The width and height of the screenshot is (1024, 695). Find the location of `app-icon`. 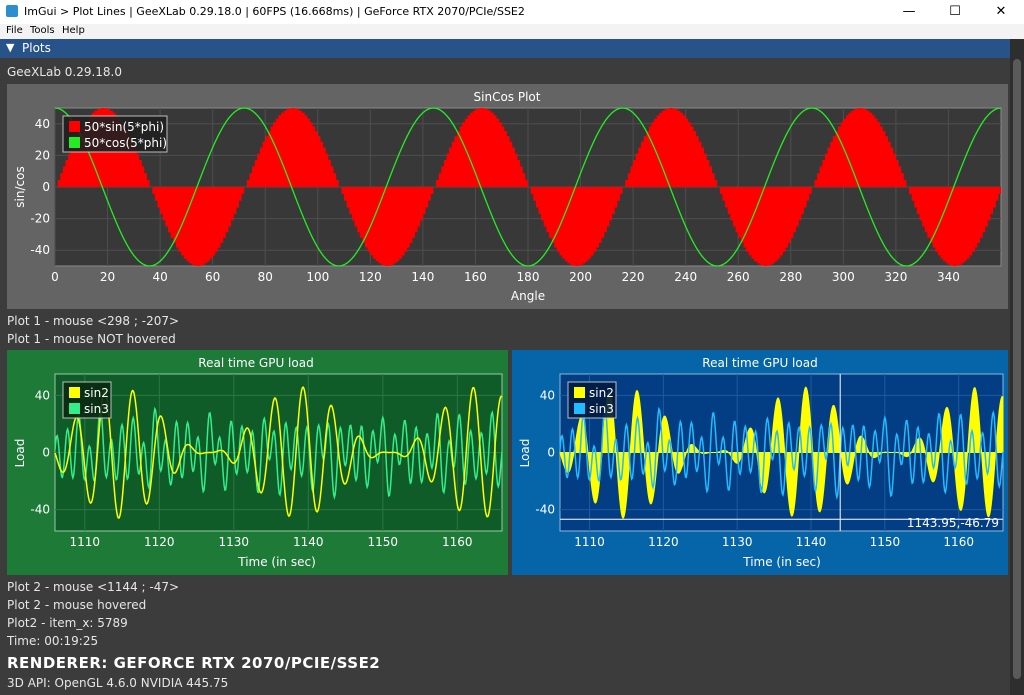

app-icon is located at coordinates (12, 11).